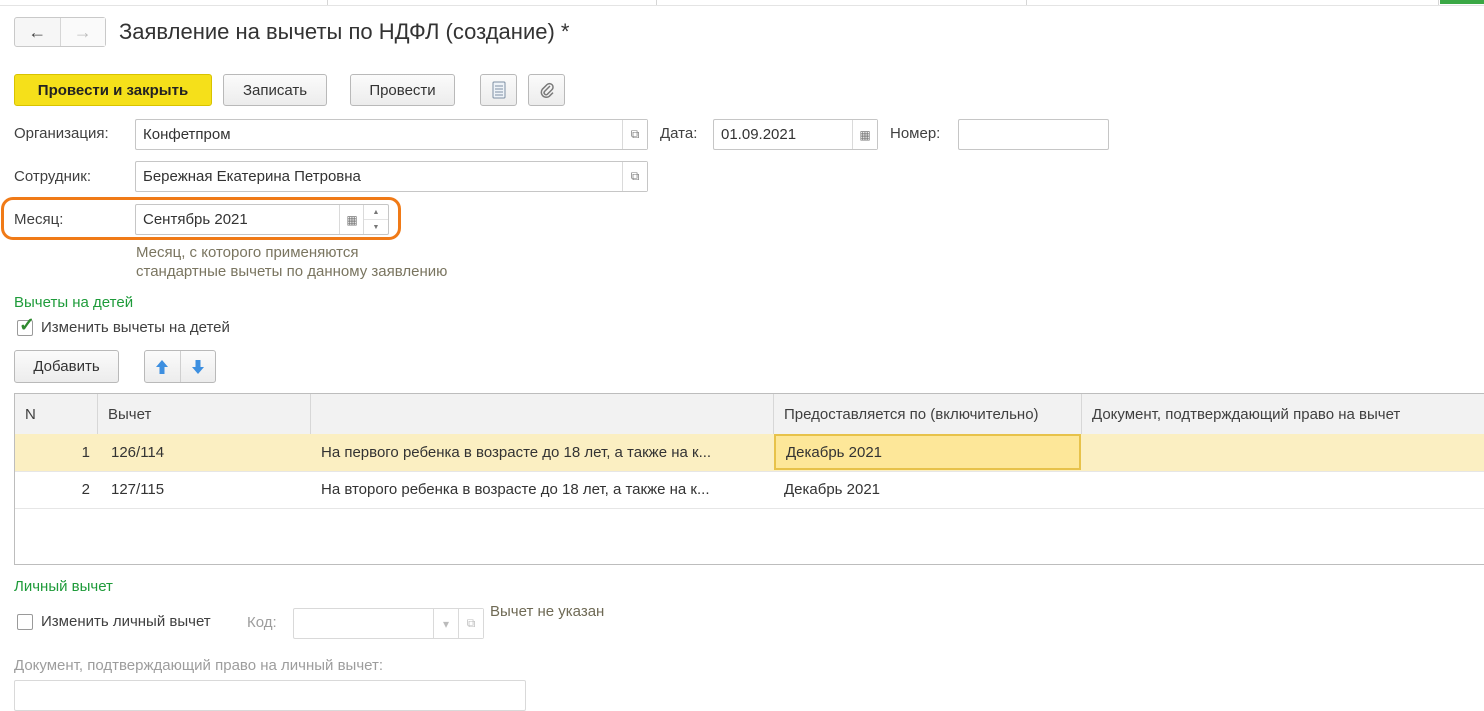 Image resolution: width=1484 pixels, height=711 pixels. I want to click on deduction-status-text: Вычет не указан, so click(547, 611).